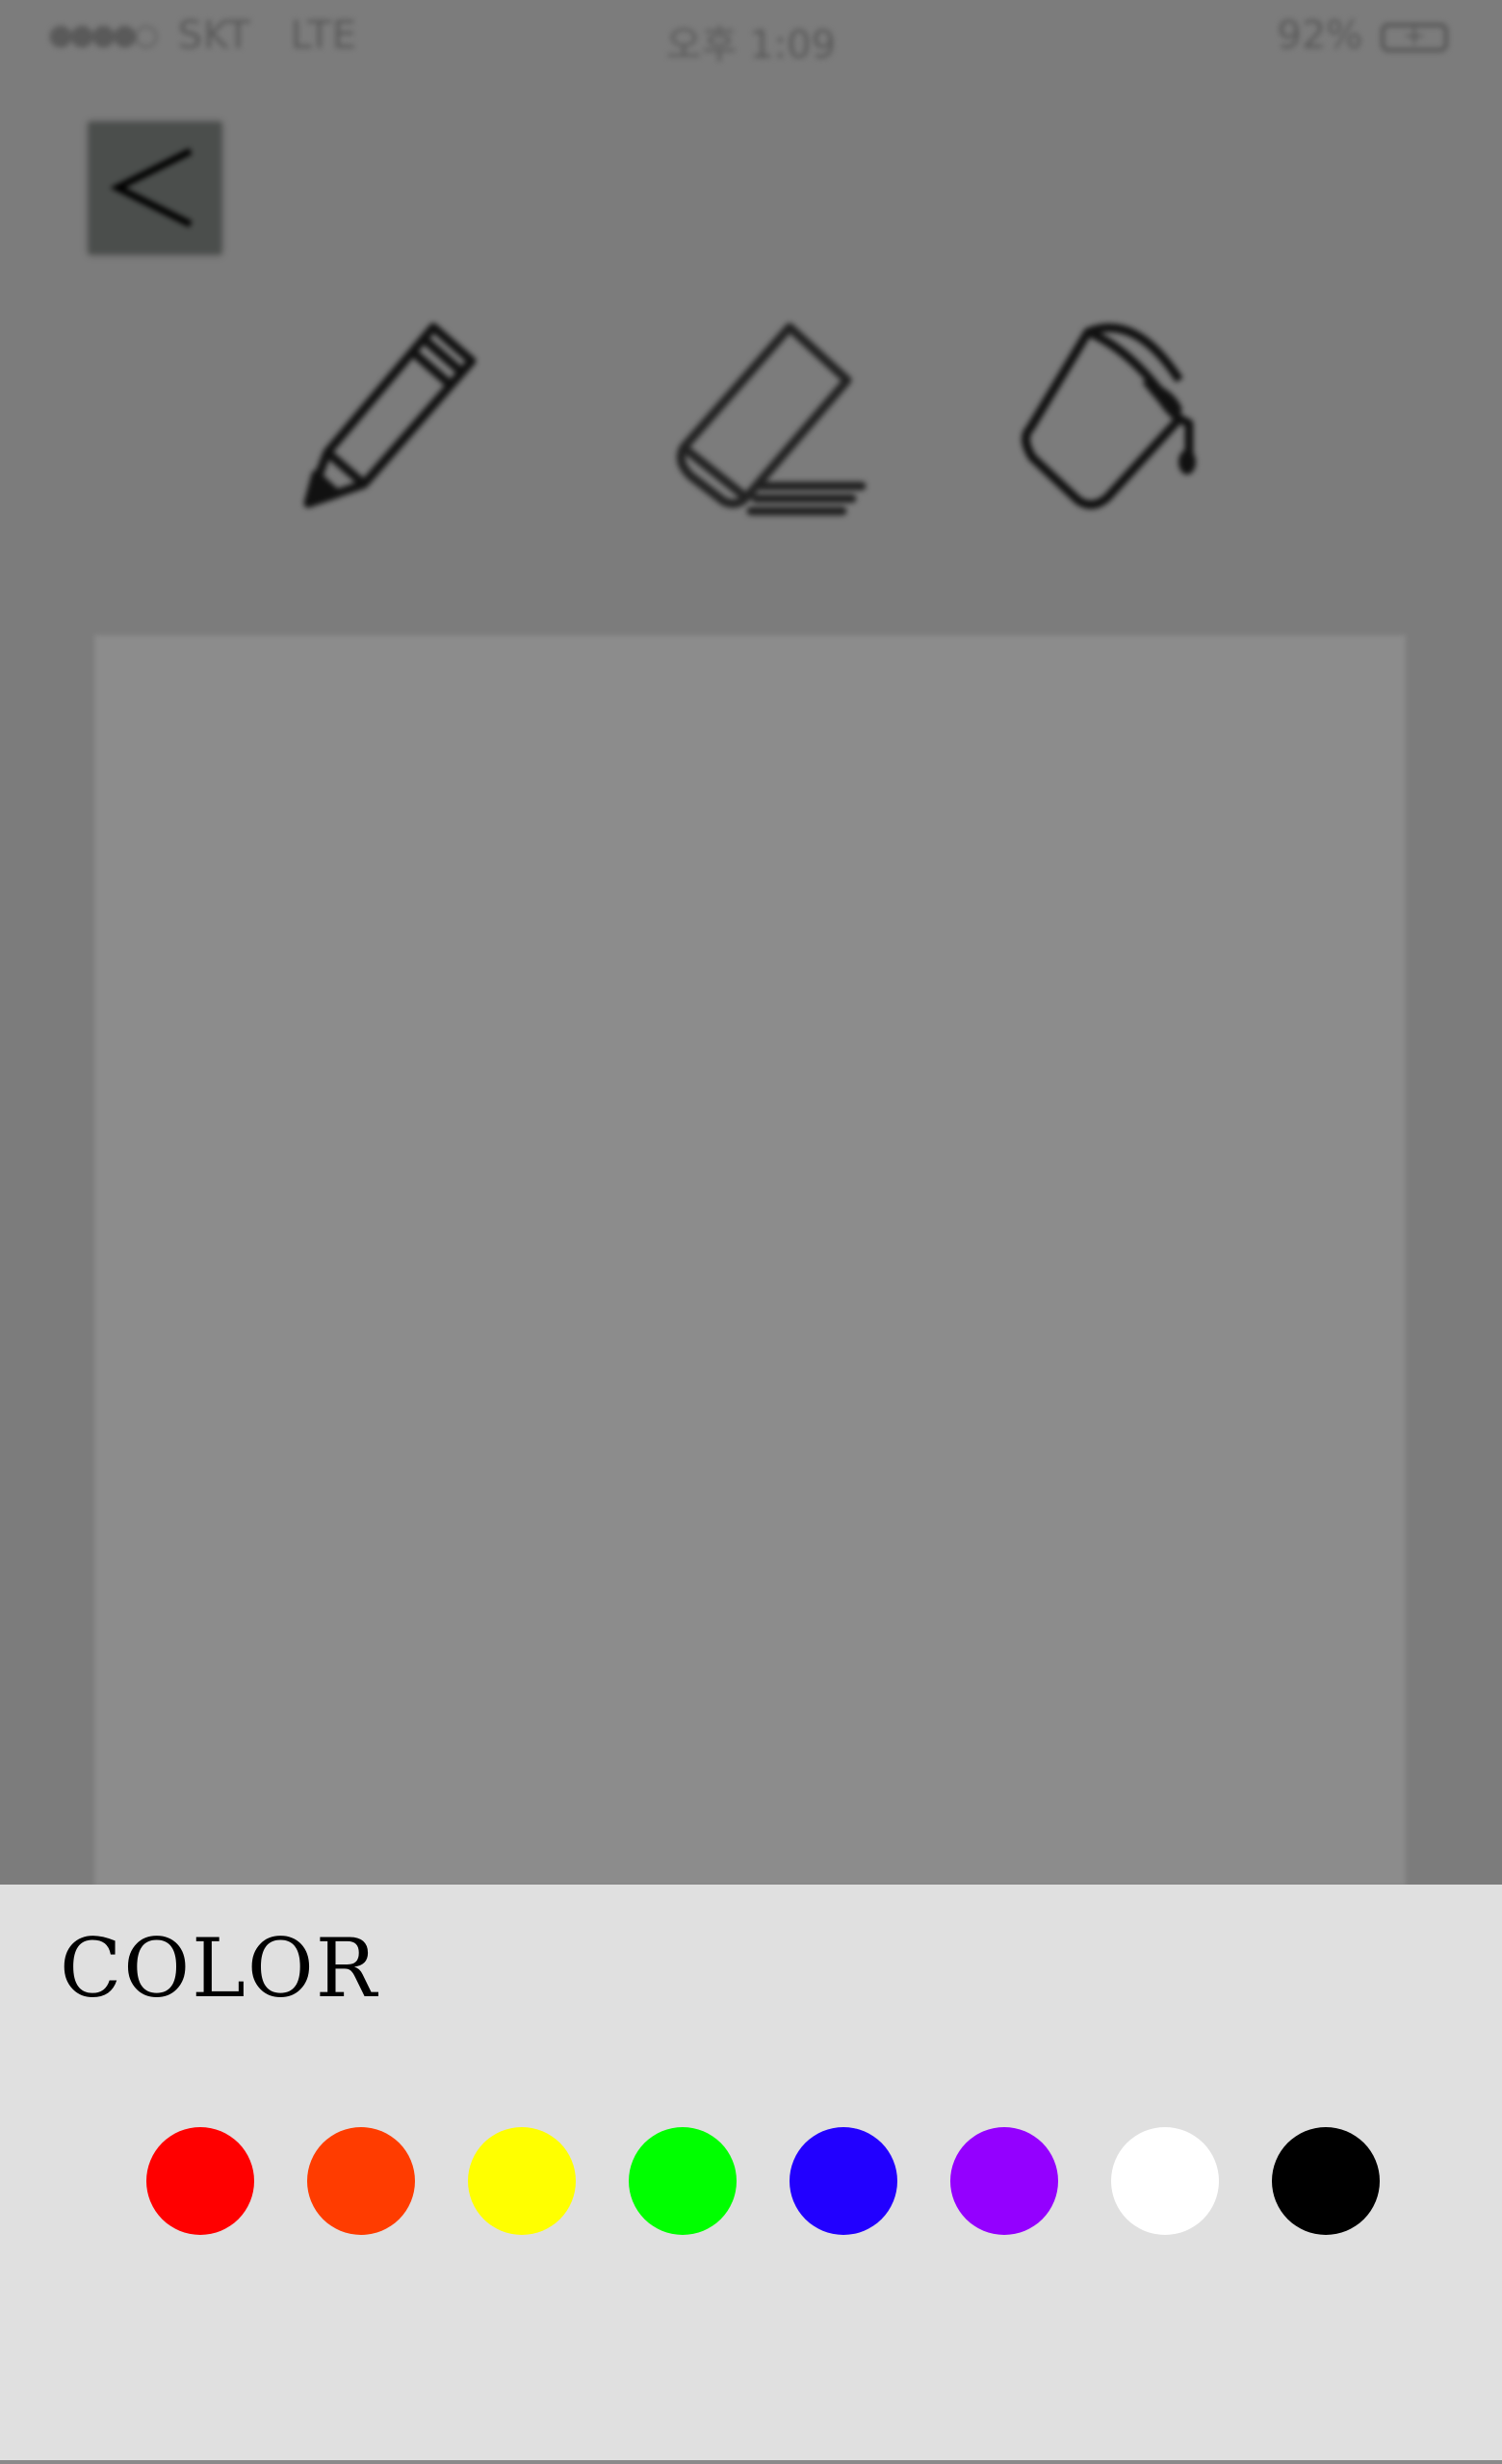 This screenshot has width=1502, height=2464. What do you see at coordinates (751, 2462) in the screenshot?
I see `divider` at bounding box center [751, 2462].